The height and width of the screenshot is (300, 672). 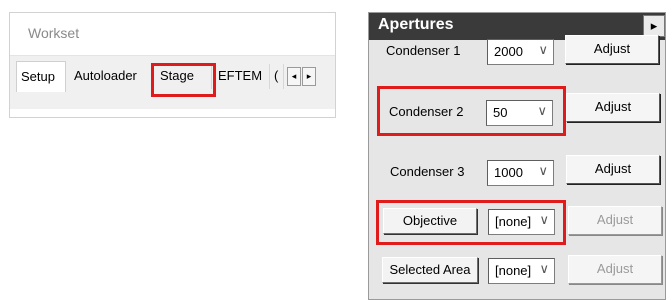 I want to click on selected-area-adjust-button: Adjust, so click(x=615, y=269).